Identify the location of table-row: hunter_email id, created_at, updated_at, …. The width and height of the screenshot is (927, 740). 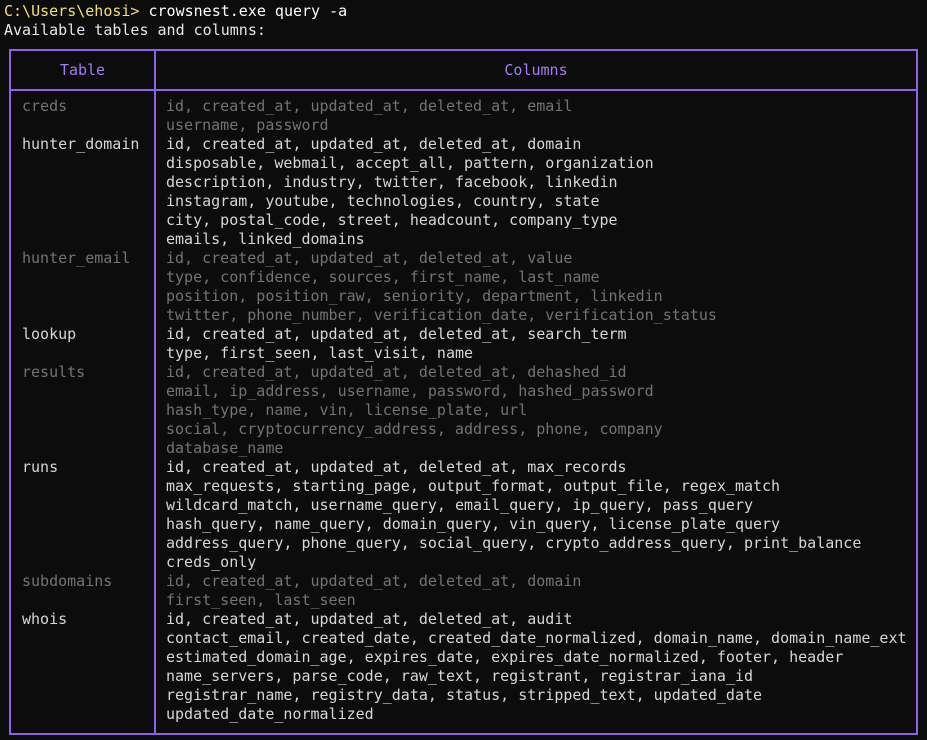
(463, 287).